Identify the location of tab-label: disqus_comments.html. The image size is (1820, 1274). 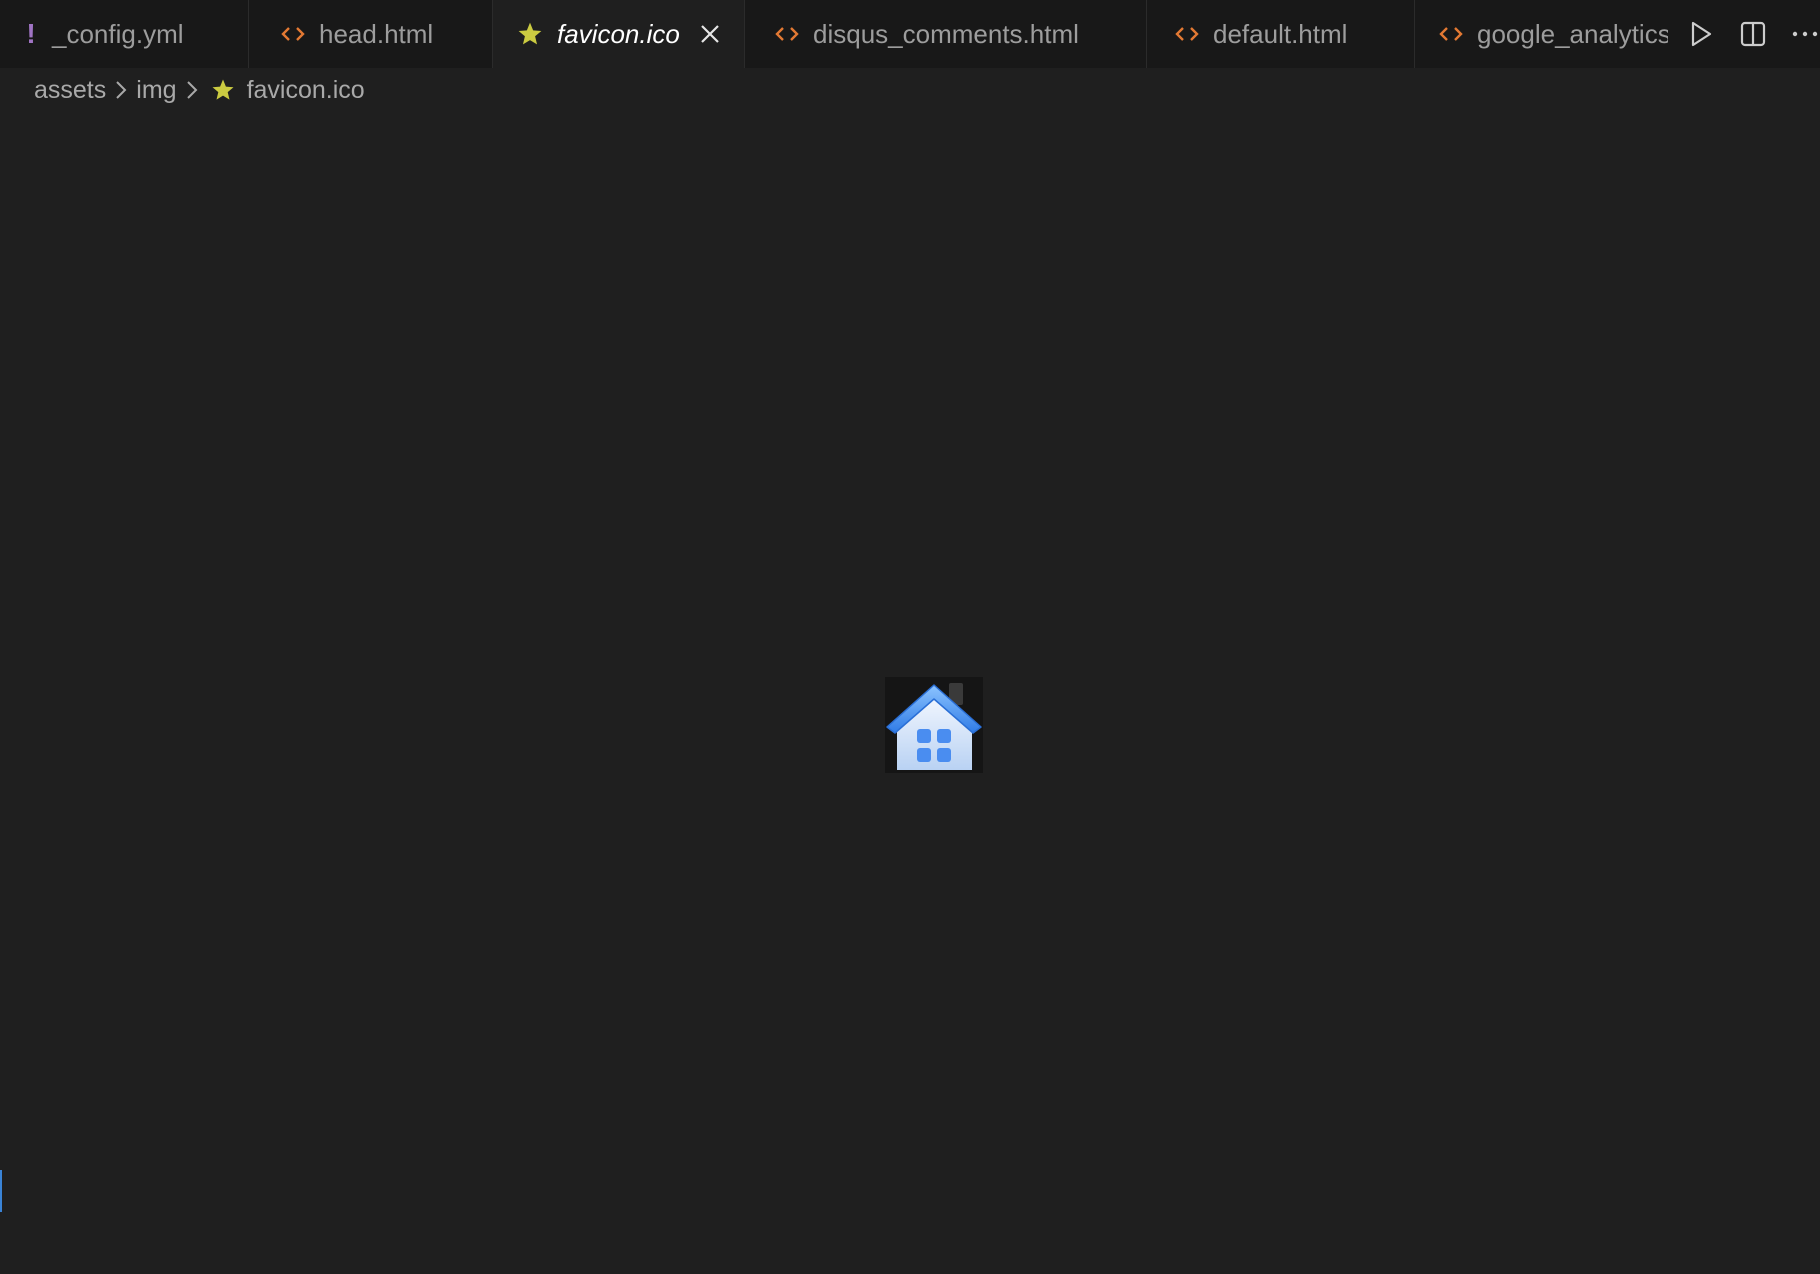
(946, 33).